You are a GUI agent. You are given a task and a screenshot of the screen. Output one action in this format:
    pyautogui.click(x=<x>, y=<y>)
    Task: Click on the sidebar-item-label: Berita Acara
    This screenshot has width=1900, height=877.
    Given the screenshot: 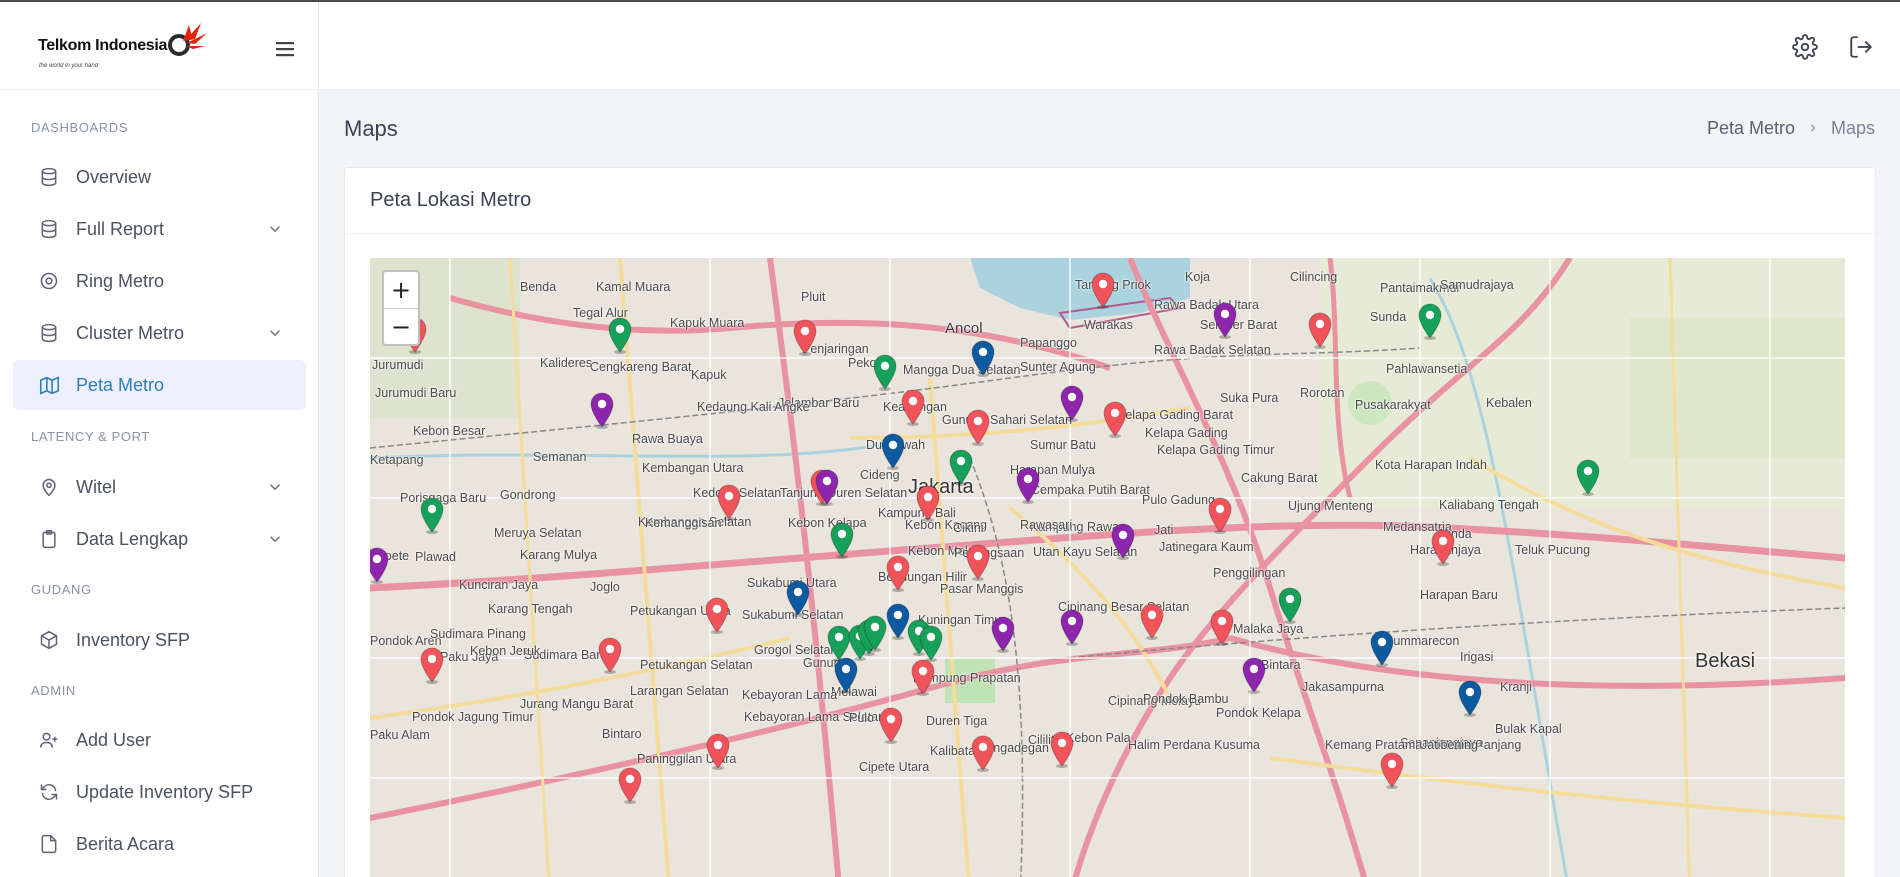 What is the action you would take?
    pyautogui.click(x=125, y=843)
    